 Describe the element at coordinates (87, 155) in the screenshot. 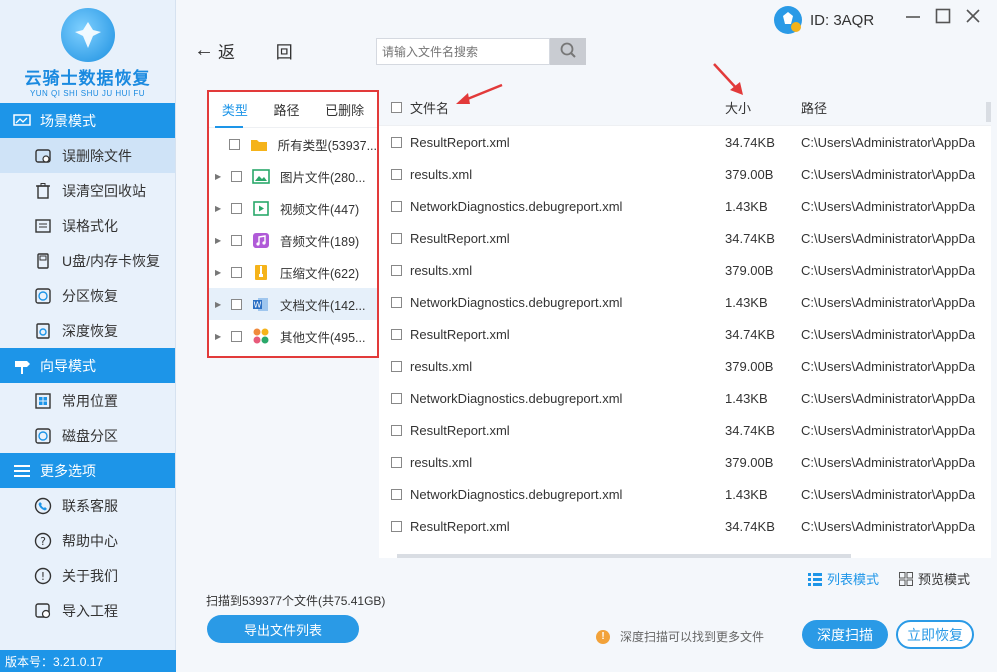

I see `sidebar-item-deleted-files: 误删除文件` at that location.